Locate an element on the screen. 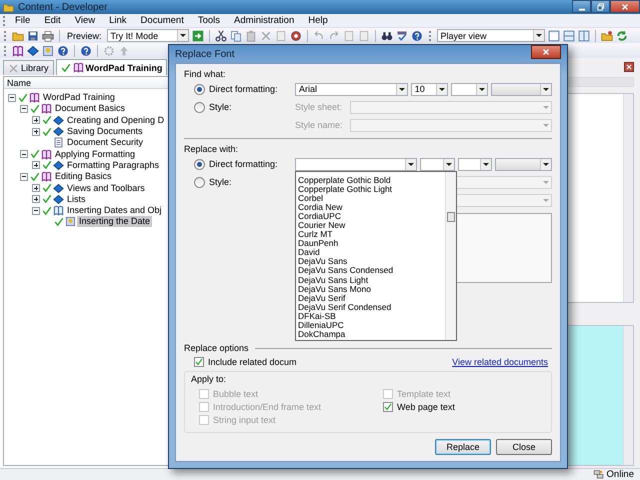 The height and width of the screenshot is (480, 640). list-item: Copperplate Gothic Bold is located at coordinates (371, 180).